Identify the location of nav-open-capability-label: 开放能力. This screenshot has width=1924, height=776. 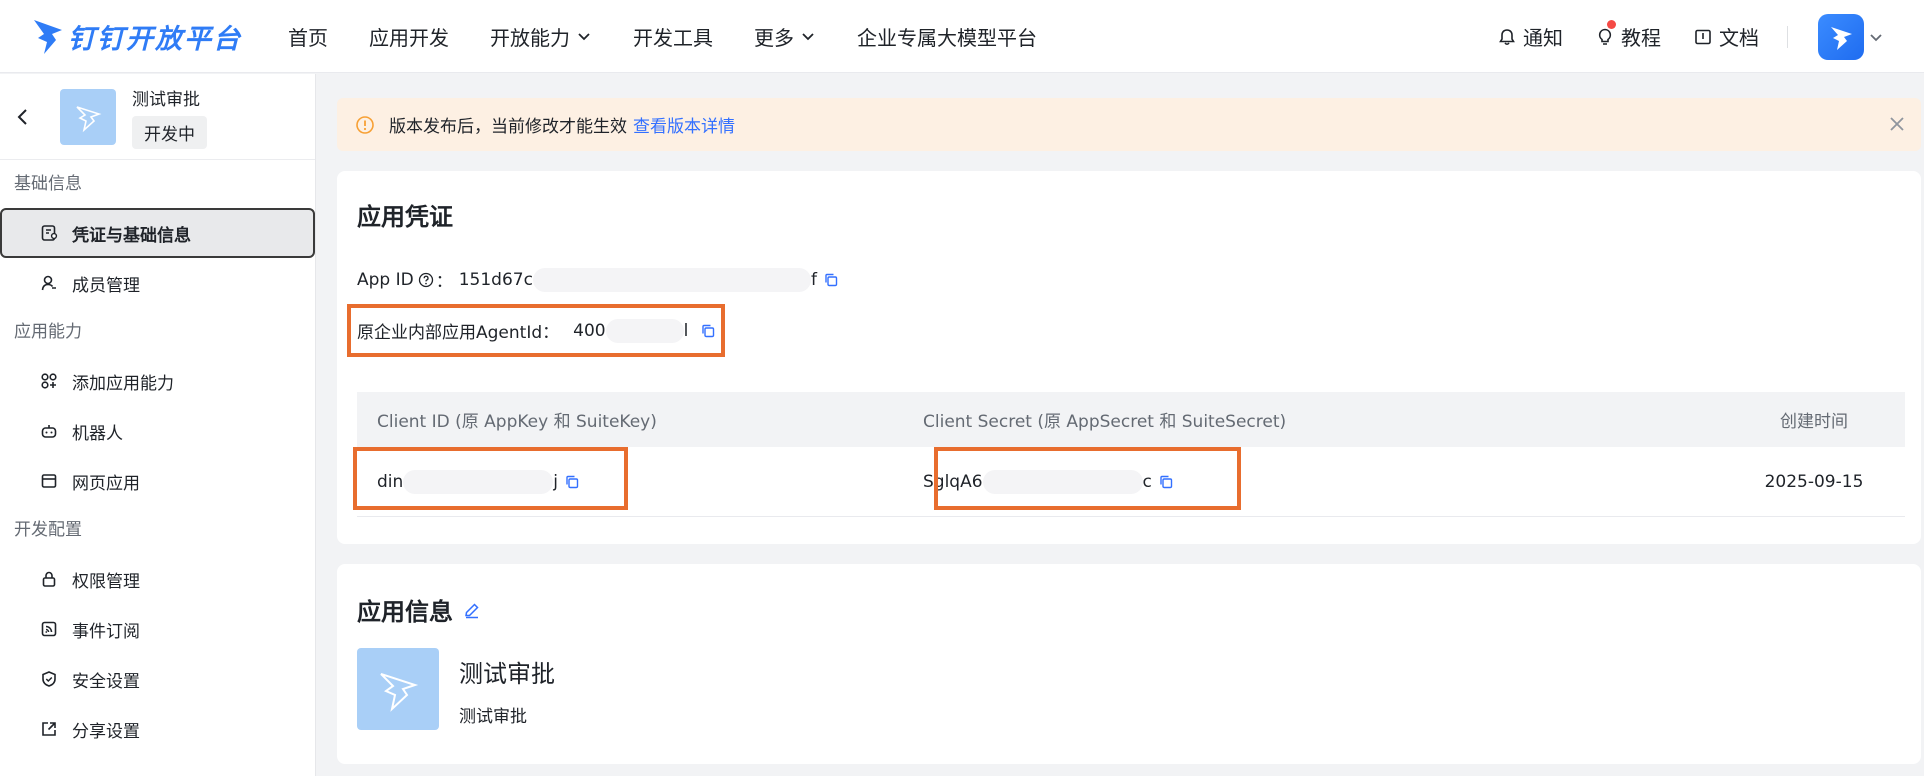
(530, 37).